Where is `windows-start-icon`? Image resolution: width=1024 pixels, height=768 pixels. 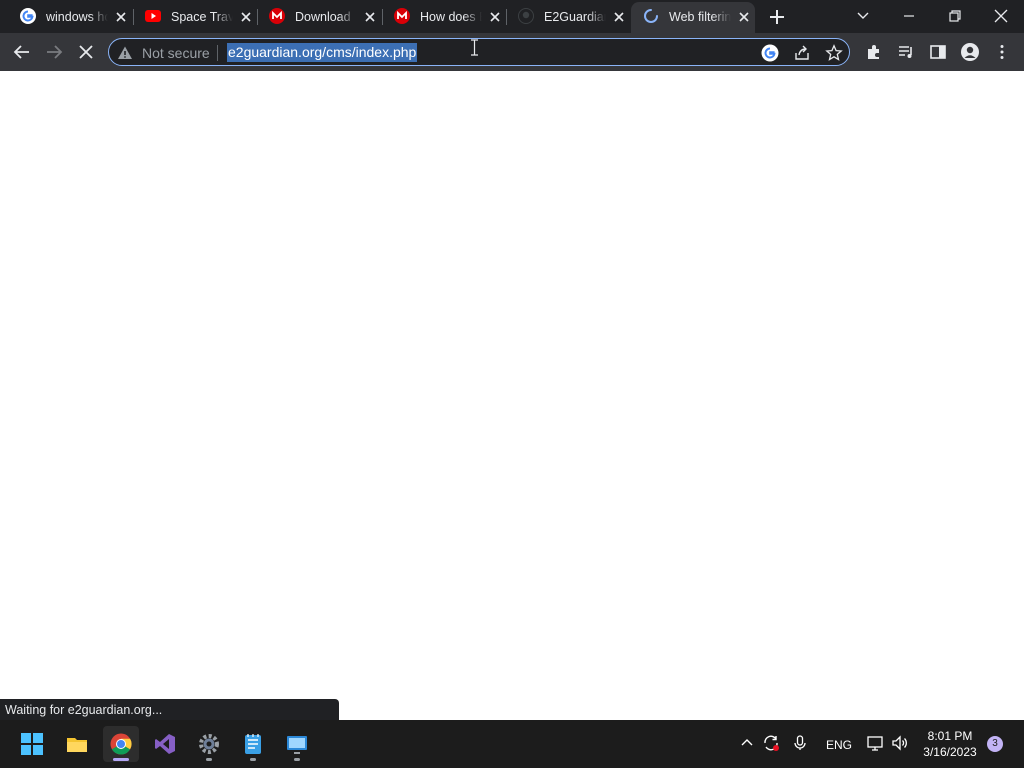
windows-start-icon is located at coordinates (32, 744).